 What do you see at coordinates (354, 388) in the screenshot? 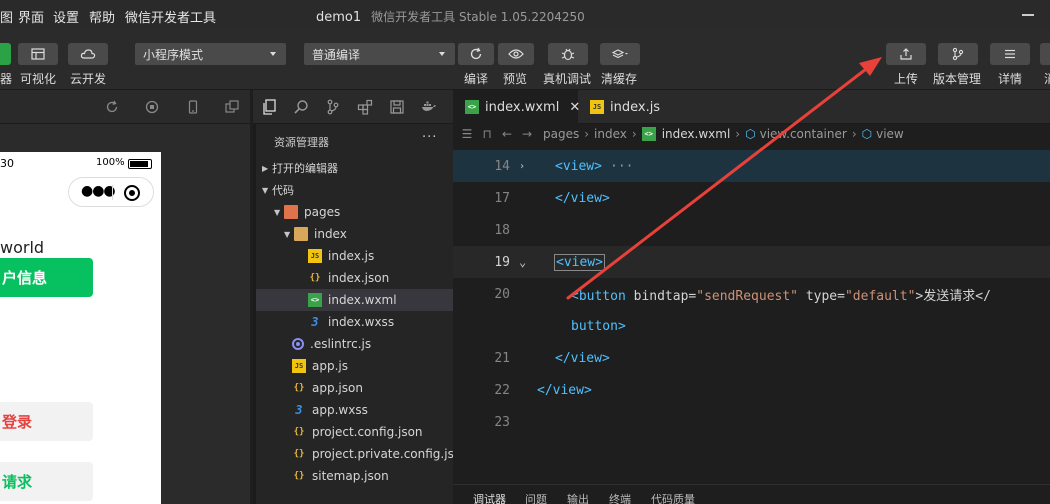
I see `tree-file-app-json: {} app.json` at bounding box center [354, 388].